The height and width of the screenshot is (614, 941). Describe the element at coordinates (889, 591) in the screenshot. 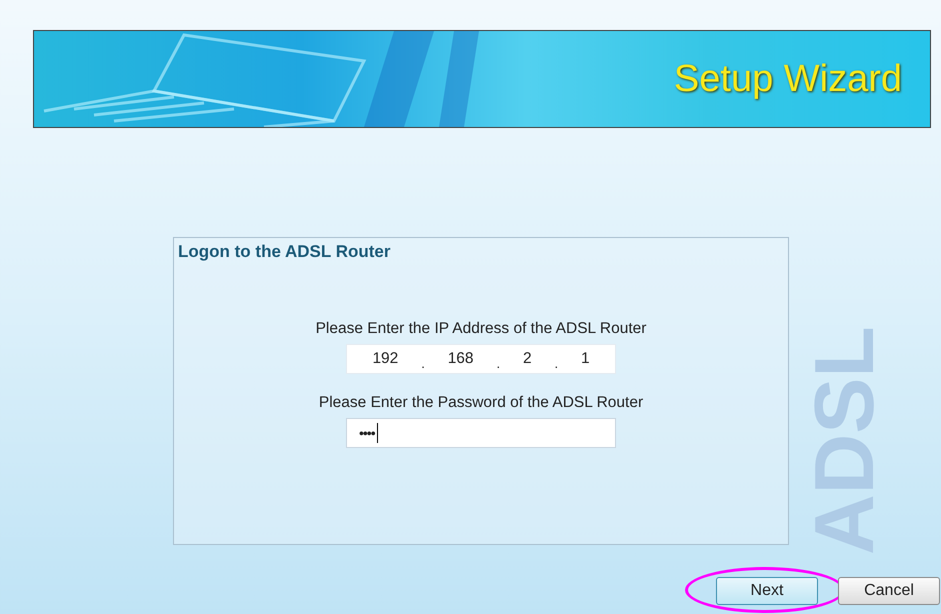

I see `dialog-button: Cancel` at that location.